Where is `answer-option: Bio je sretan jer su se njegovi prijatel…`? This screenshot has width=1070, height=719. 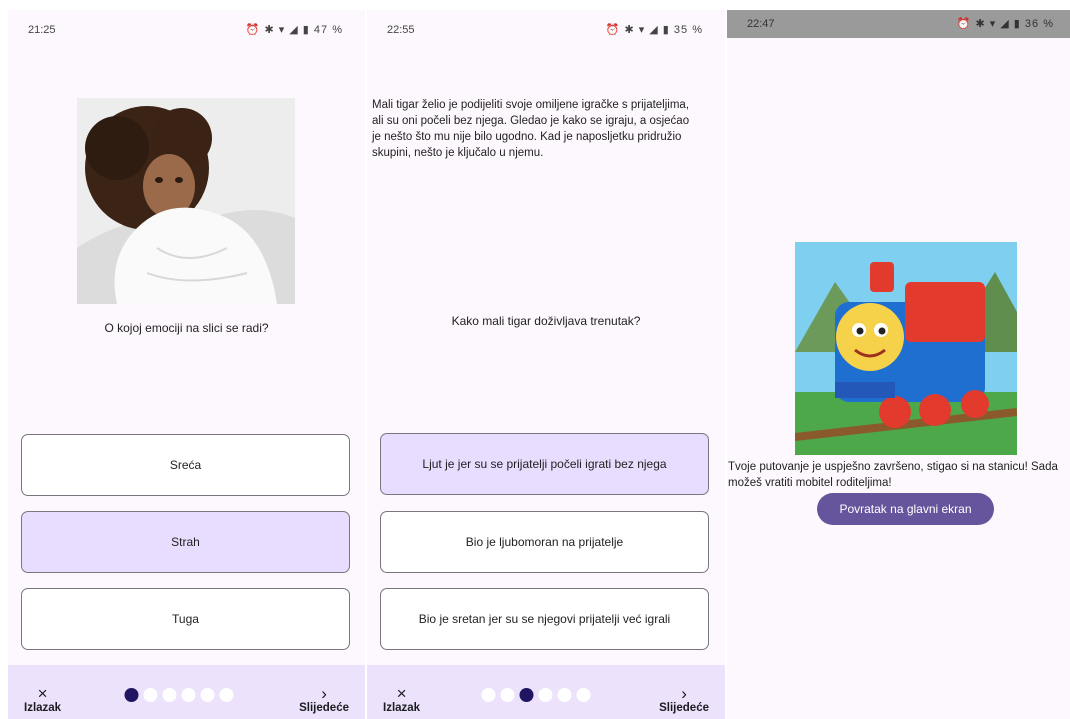
answer-option: Bio je sretan jer su se njegovi prijatel… is located at coordinates (544, 619).